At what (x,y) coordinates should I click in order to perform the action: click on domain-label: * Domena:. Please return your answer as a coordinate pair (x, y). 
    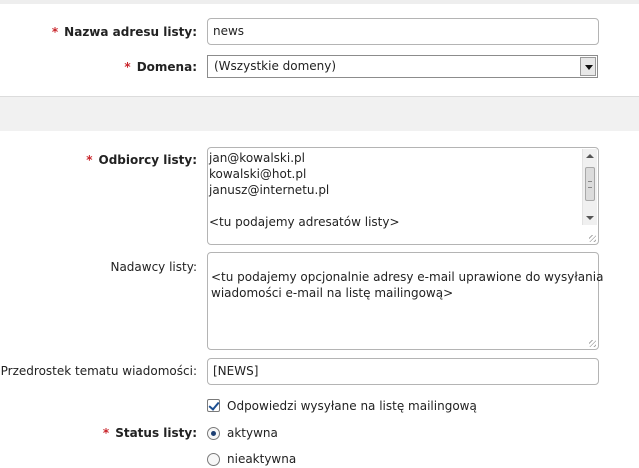
    Looking at the image, I should click on (160, 67).